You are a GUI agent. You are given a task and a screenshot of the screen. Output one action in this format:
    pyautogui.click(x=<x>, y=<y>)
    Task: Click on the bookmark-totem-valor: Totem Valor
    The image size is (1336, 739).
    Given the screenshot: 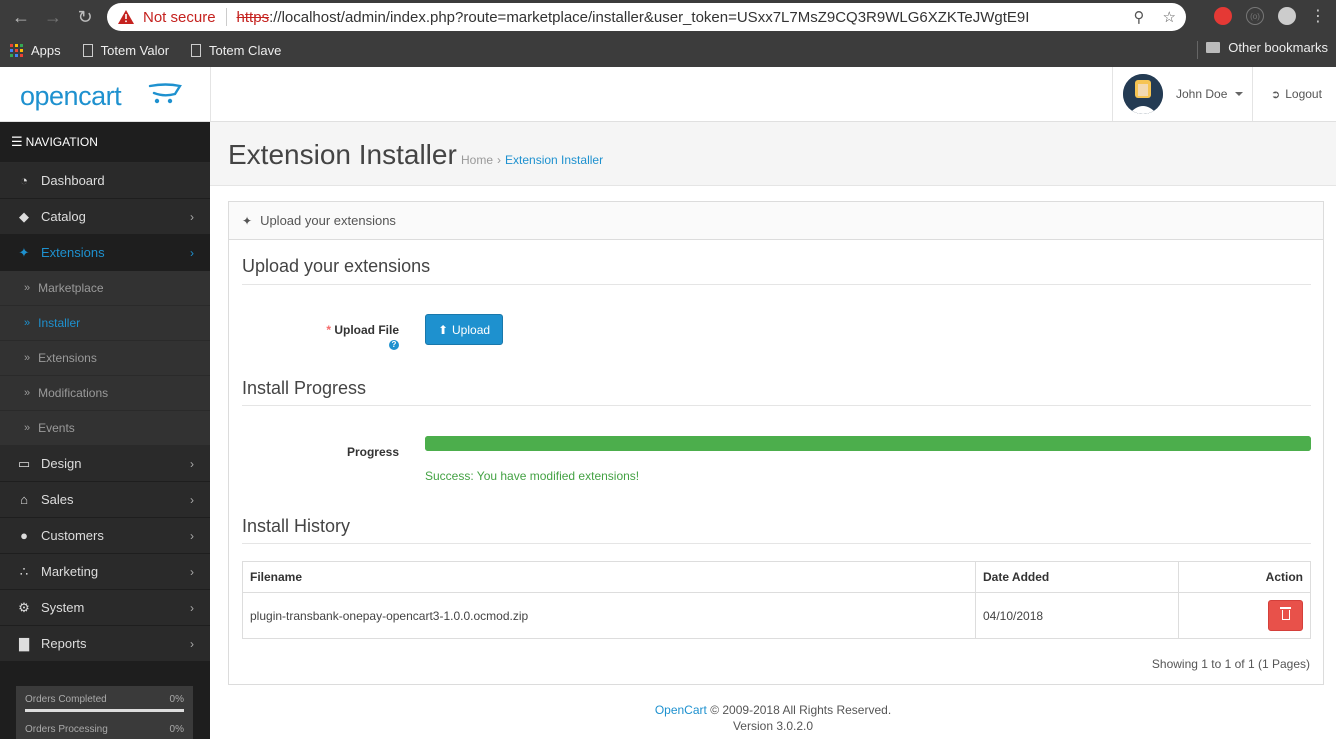 What is the action you would take?
    pyautogui.click(x=125, y=50)
    